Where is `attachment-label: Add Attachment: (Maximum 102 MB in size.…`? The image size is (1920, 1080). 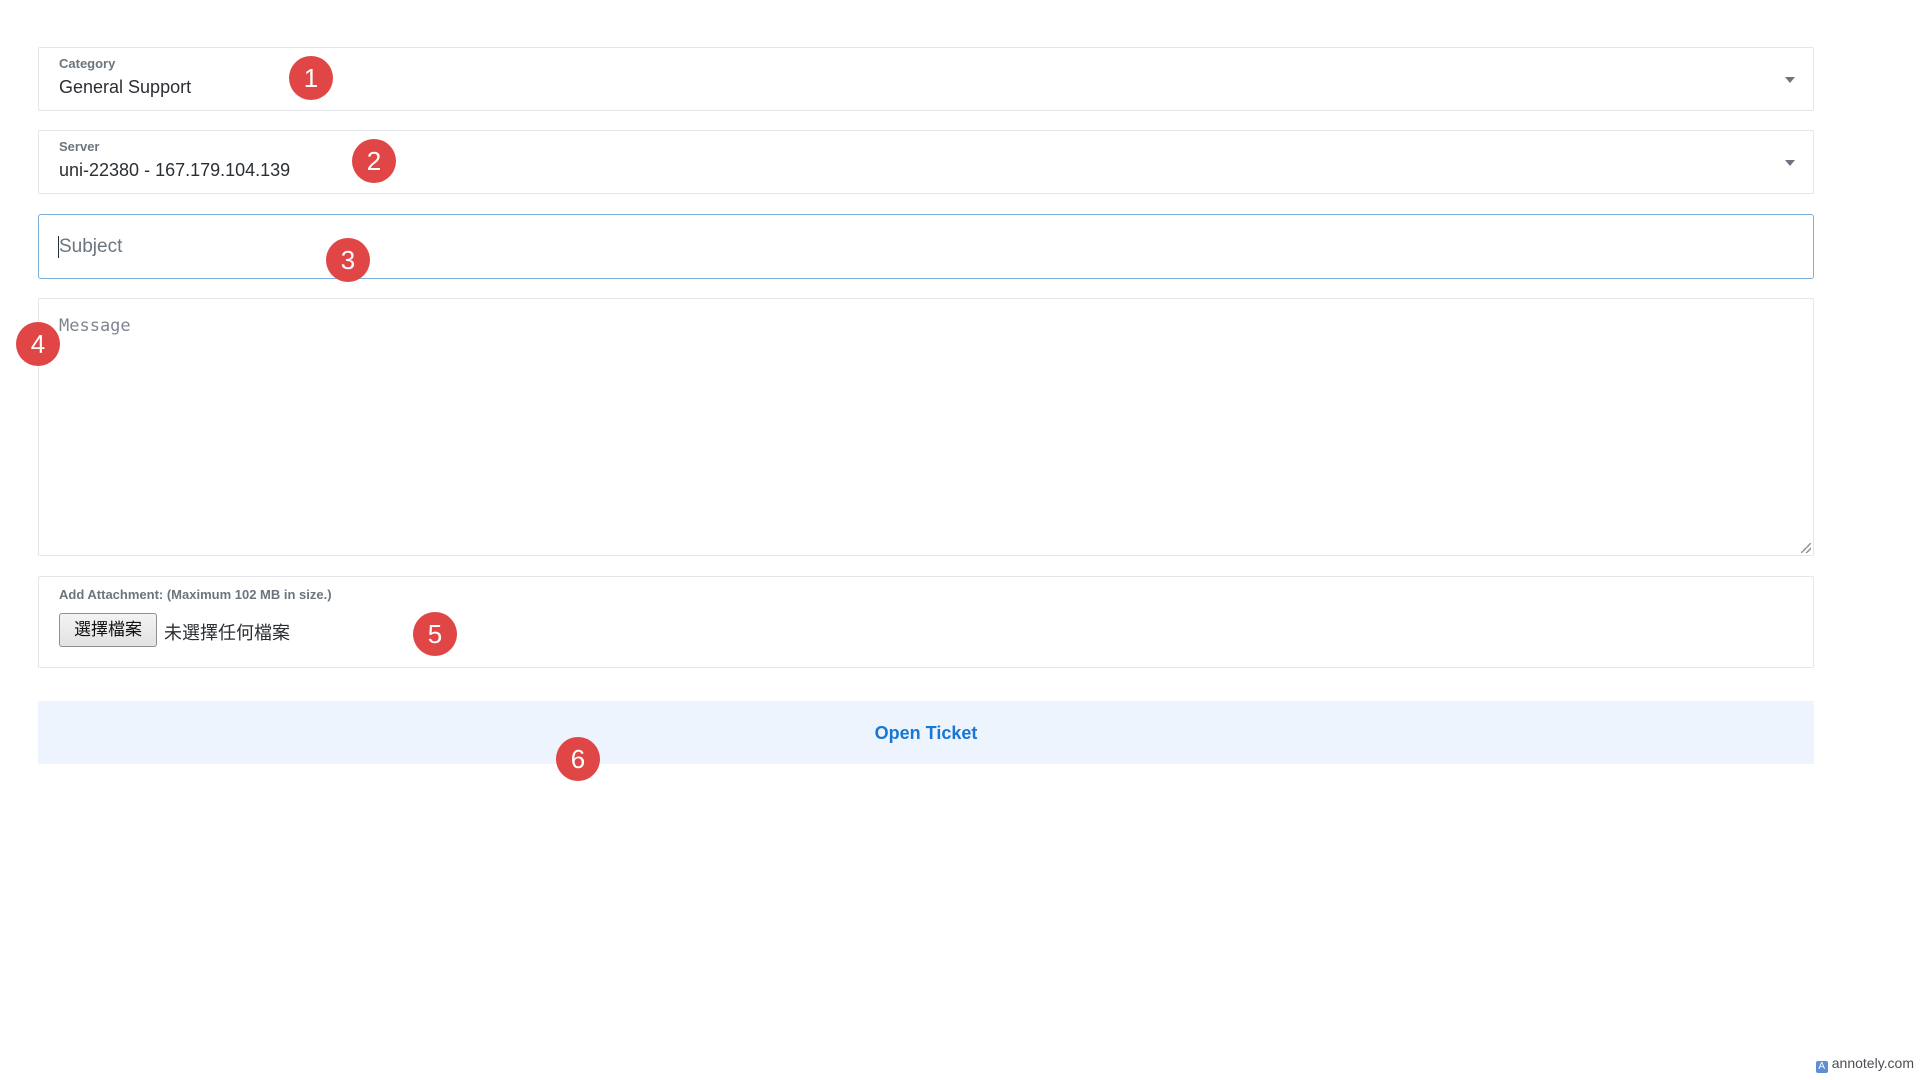 attachment-label: Add Attachment: (Maximum 102 MB in size.… is located at coordinates (195, 594).